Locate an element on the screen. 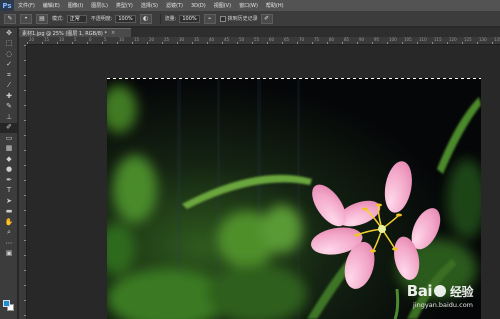  document-tab-title: 素材1.jpg @ 25% (图层 1, RGB/8) * is located at coordinates (64, 33).